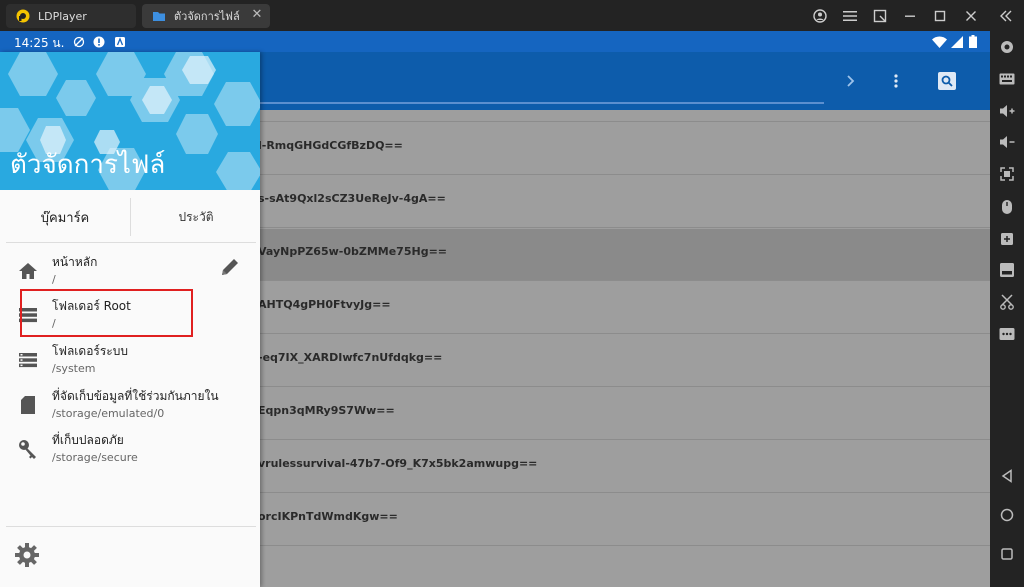  Describe the element at coordinates (1007, 239) in the screenshot. I see `add-window-icon` at that location.